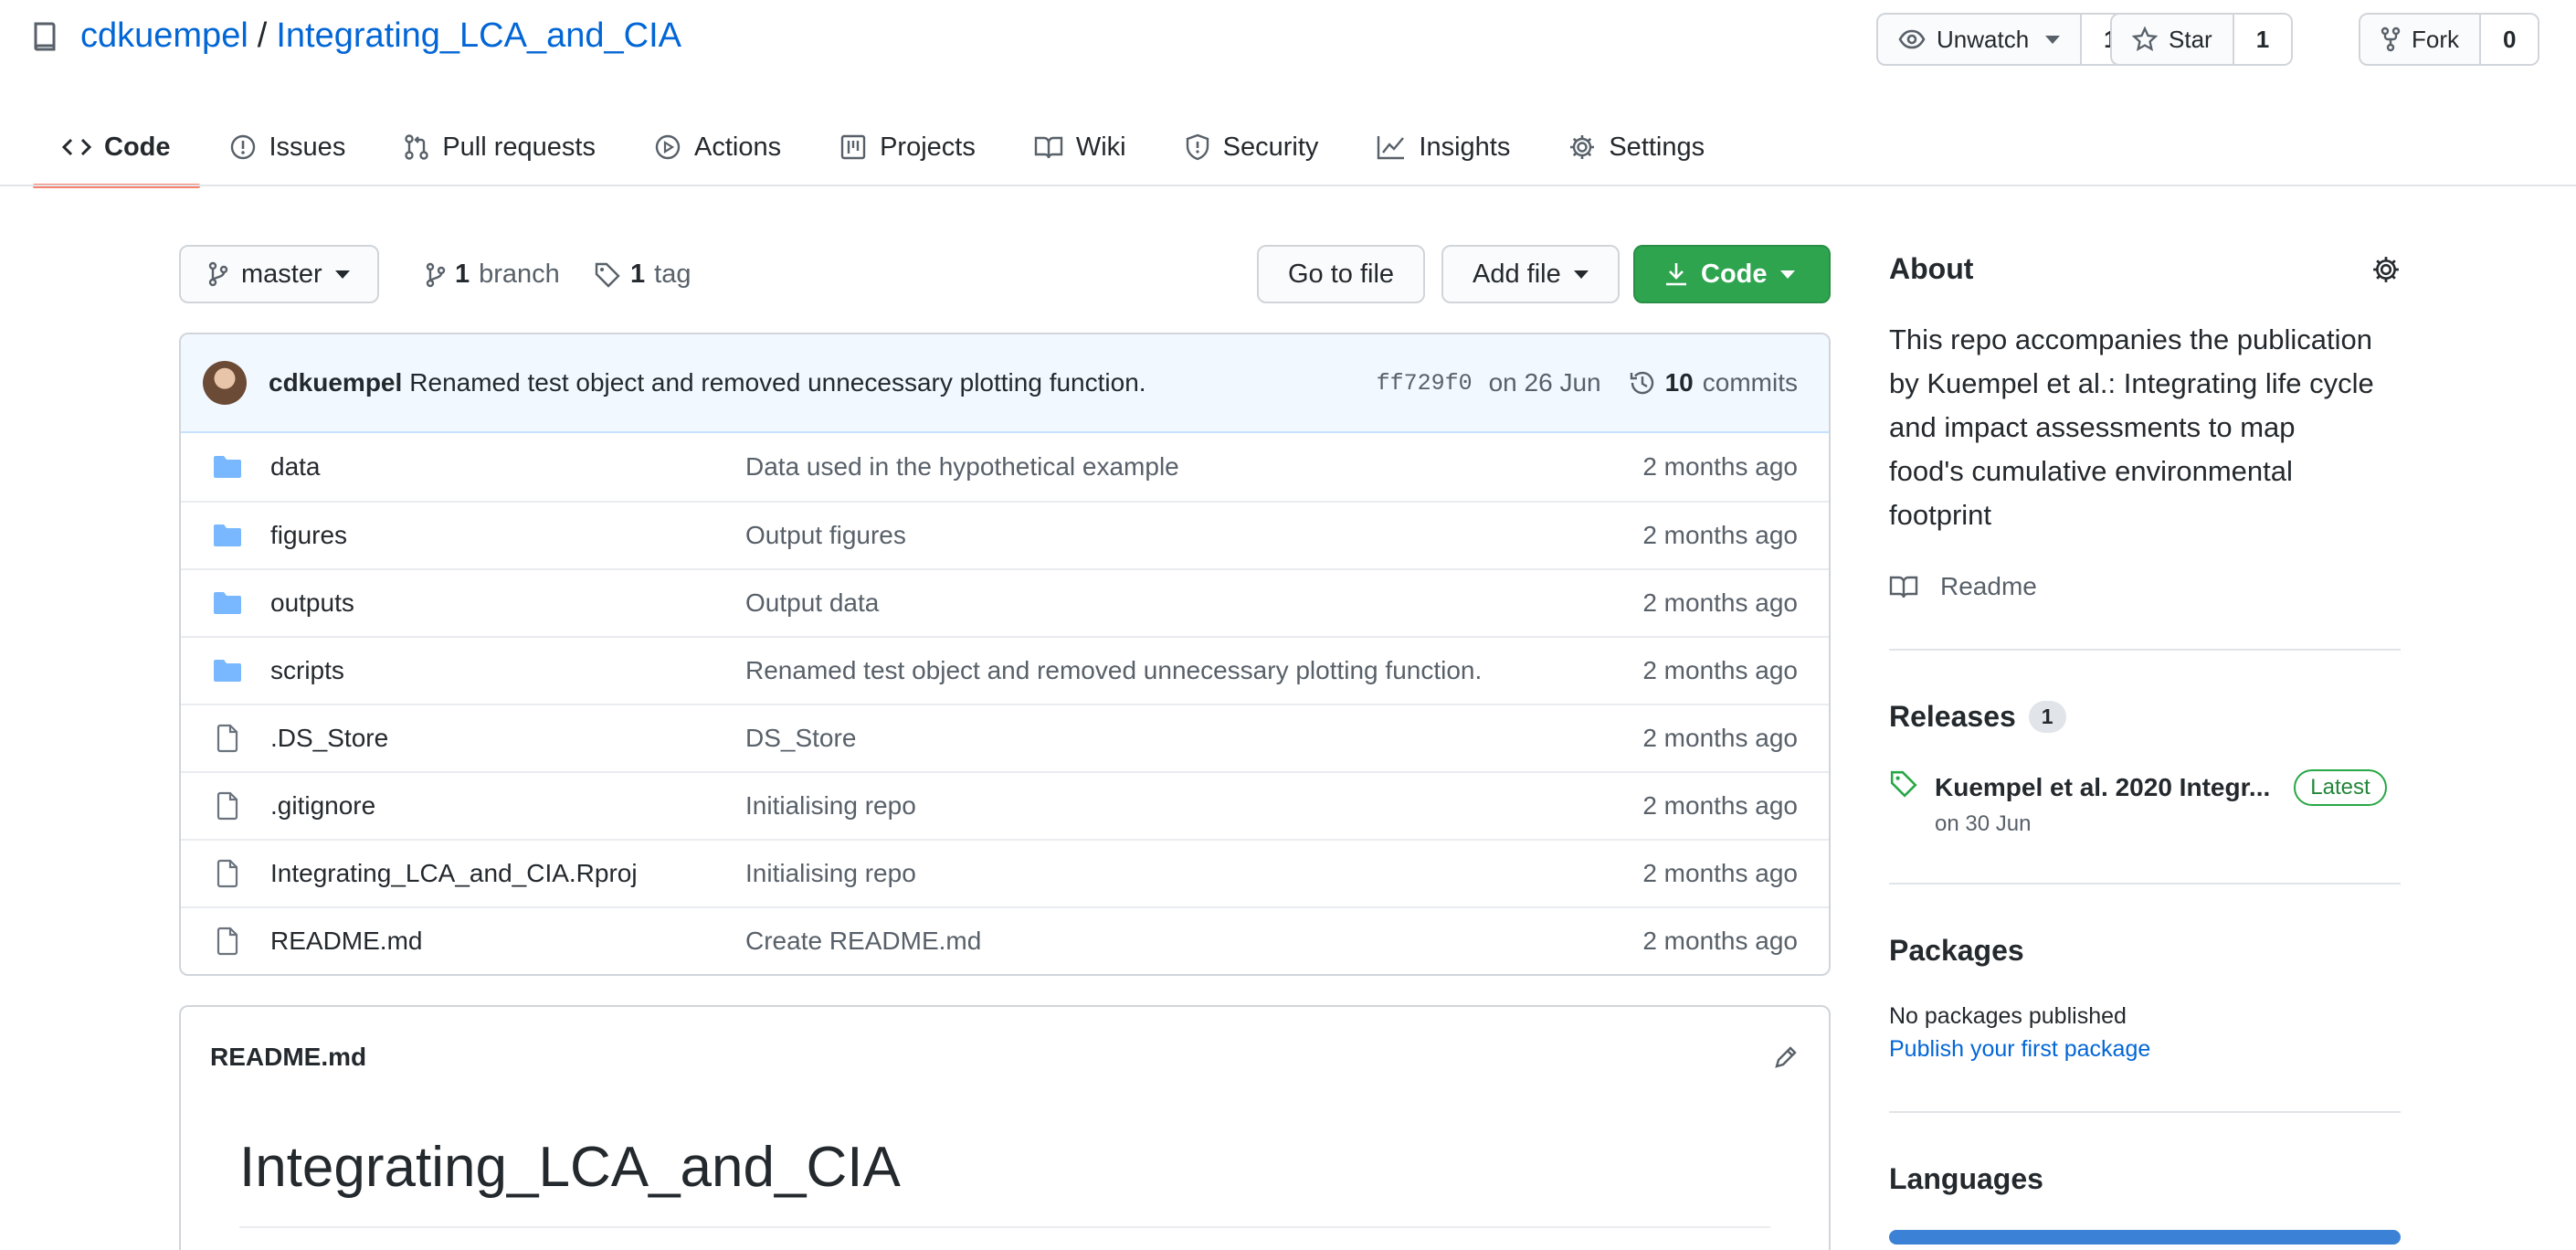 The image size is (2576, 1250). I want to click on branch-select: master, so click(279, 274).